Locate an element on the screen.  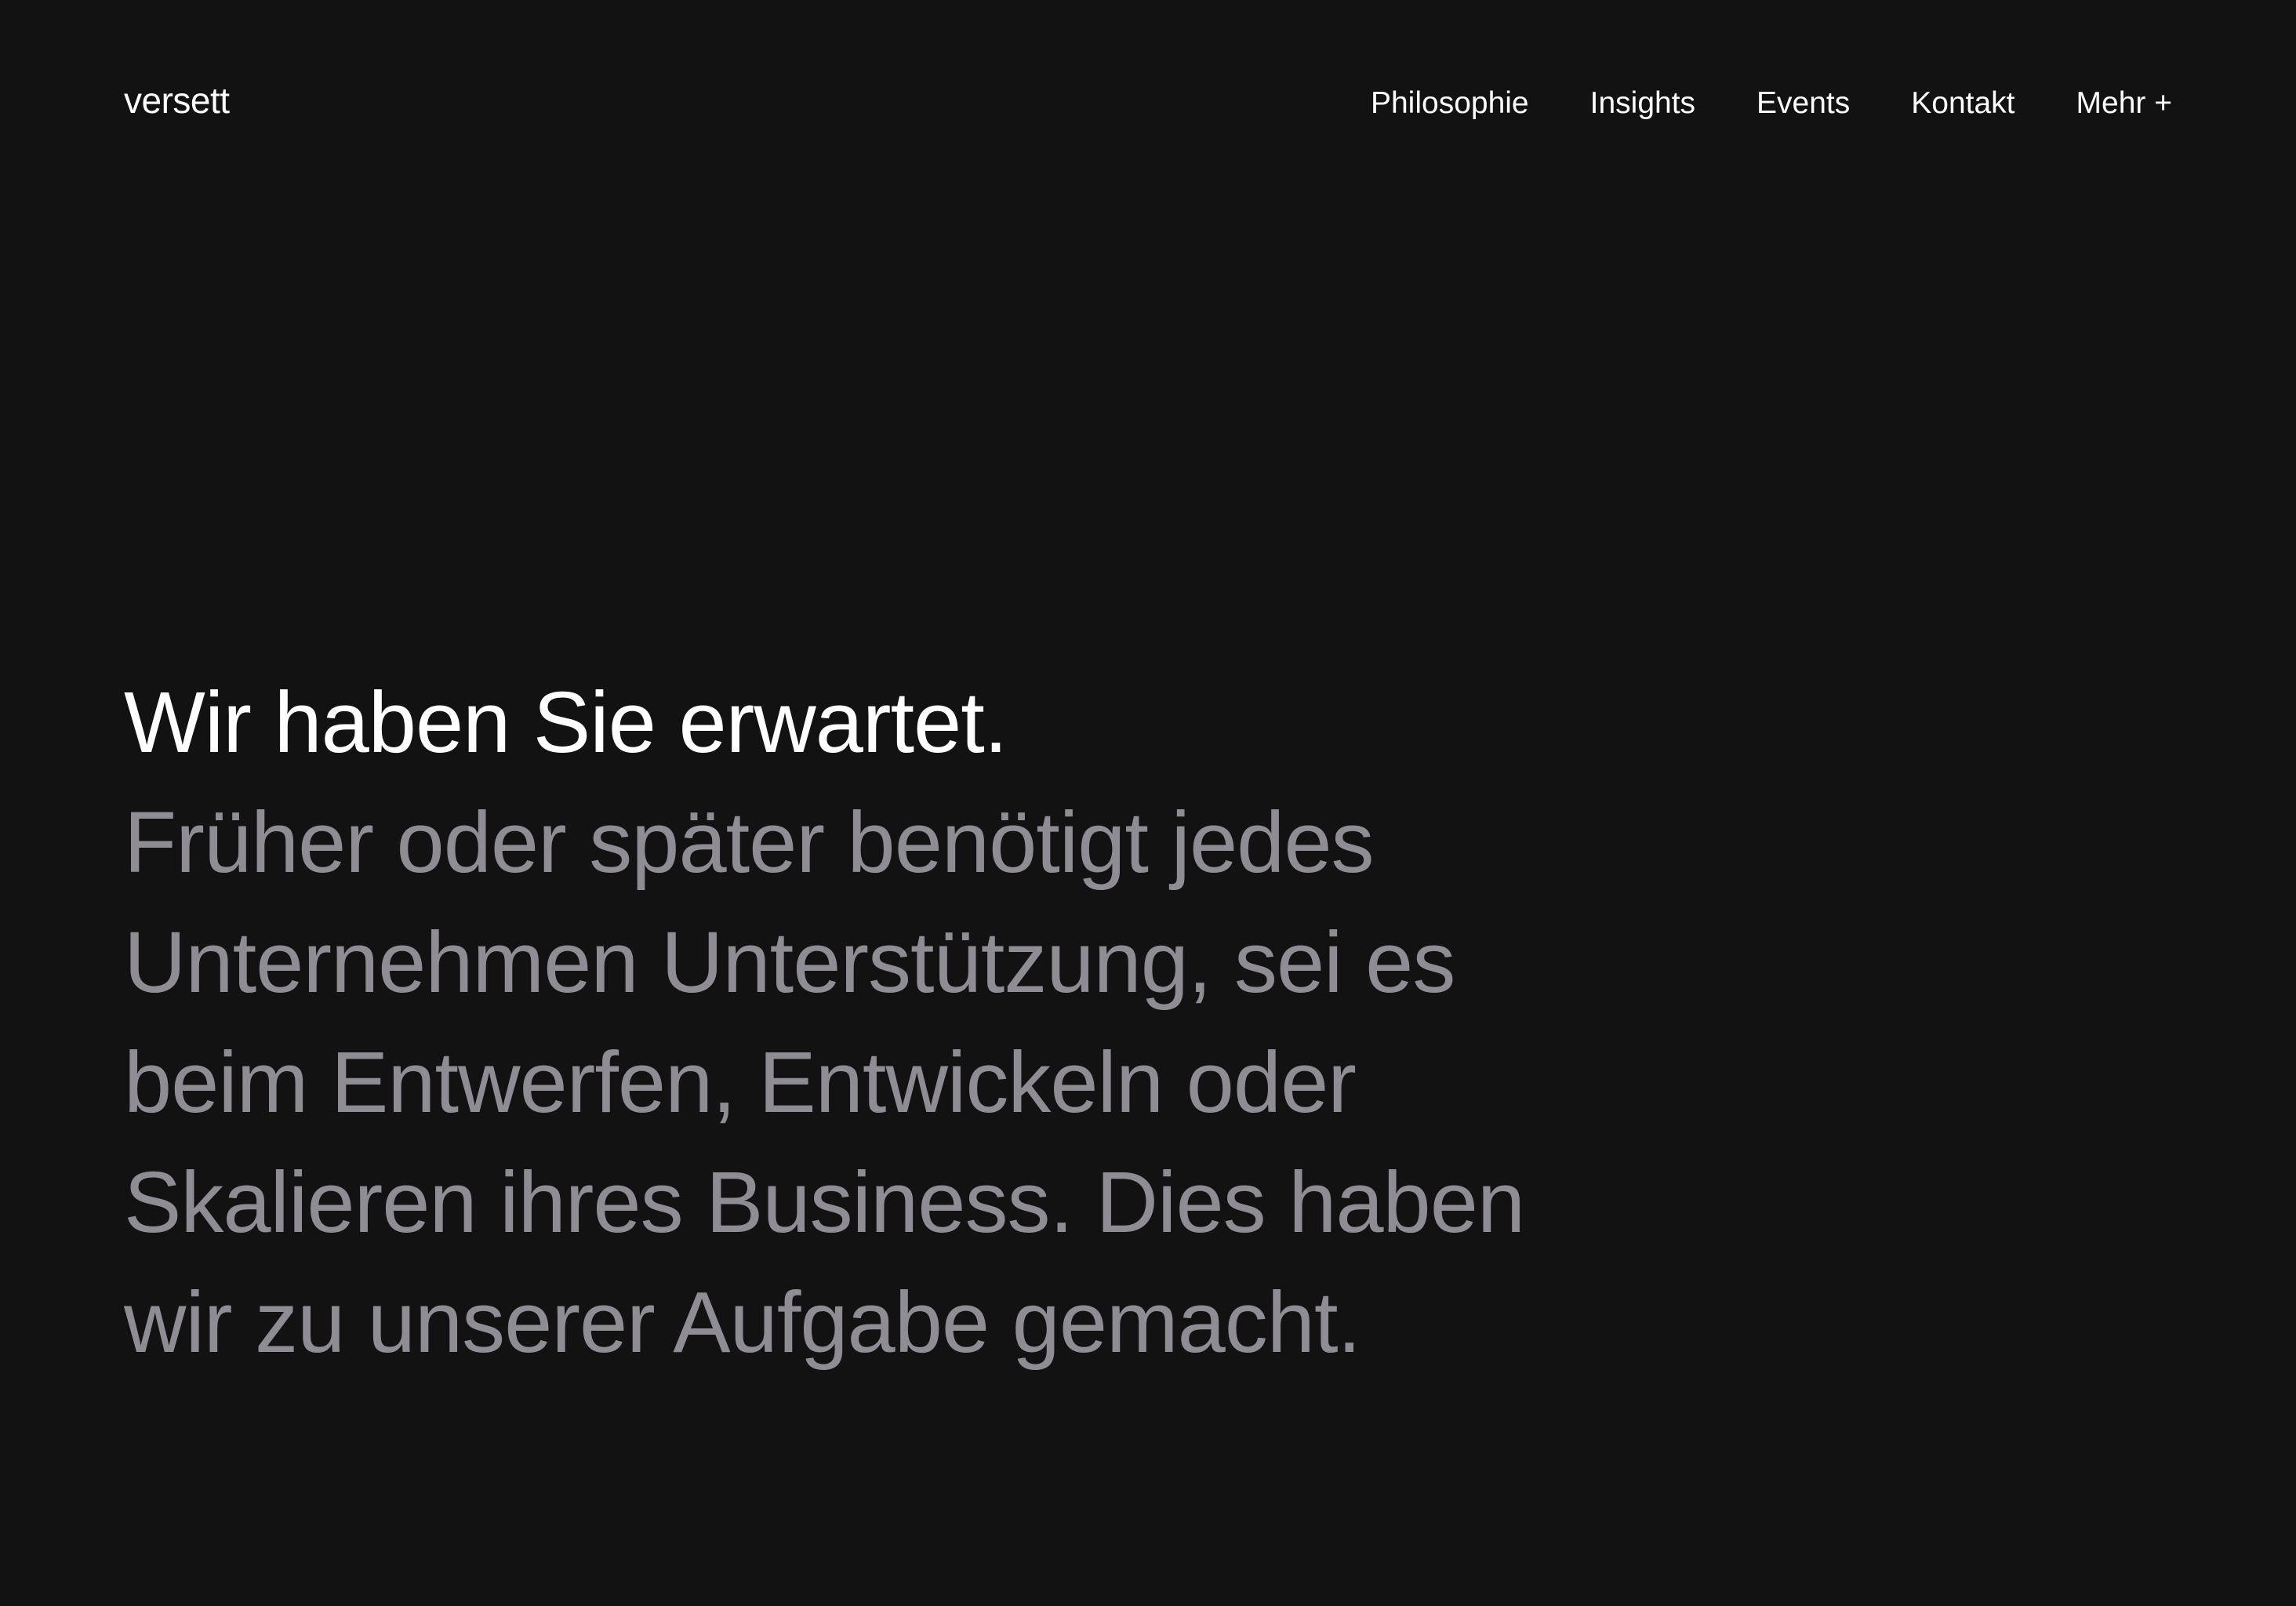
nav-item-mehr: Mehr + is located at coordinates (2124, 103).